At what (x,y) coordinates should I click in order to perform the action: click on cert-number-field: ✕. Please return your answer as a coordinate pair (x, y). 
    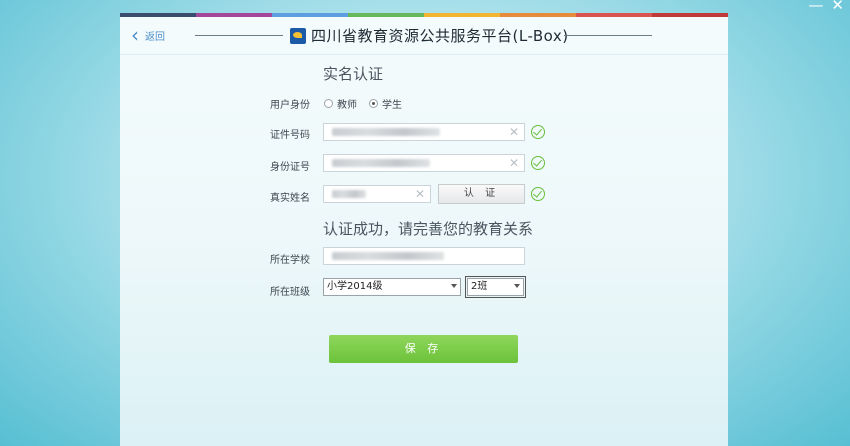
    Looking at the image, I should click on (424, 132).